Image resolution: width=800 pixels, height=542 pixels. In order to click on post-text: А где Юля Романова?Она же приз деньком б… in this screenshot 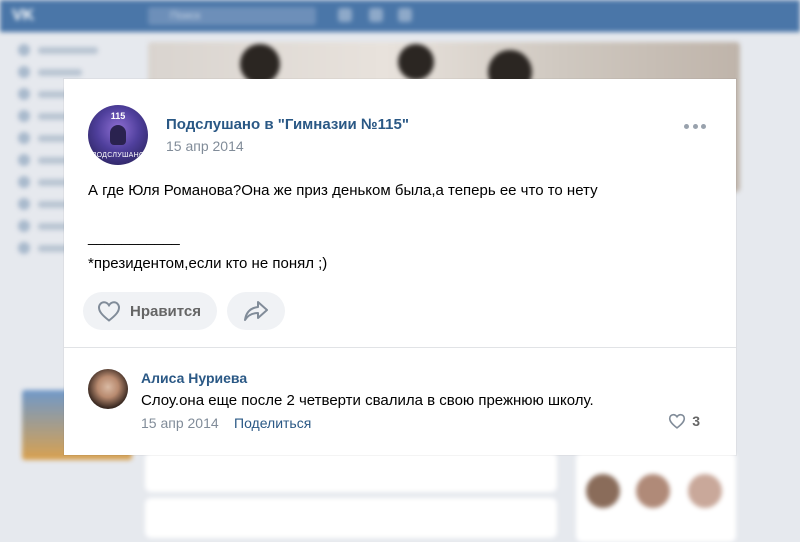, I will do `click(398, 227)`.